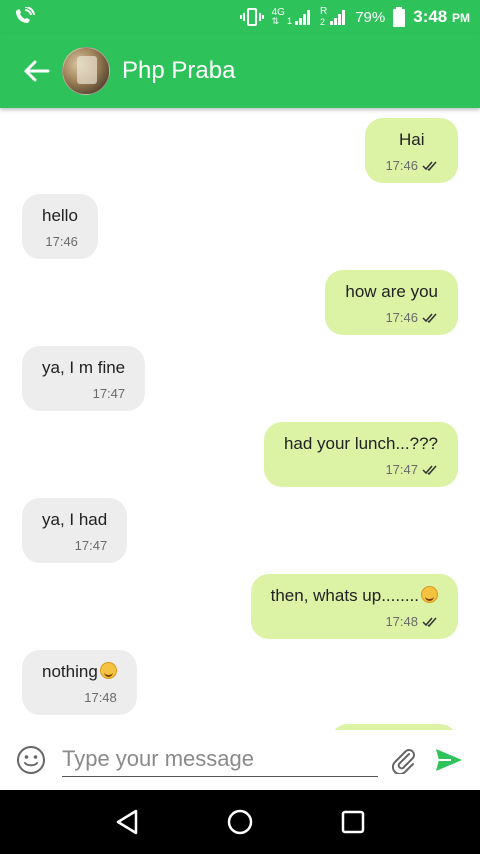 Image resolution: width=480 pixels, height=854 pixels. What do you see at coordinates (323, 11) in the screenshot?
I see `roaming-label: R` at bounding box center [323, 11].